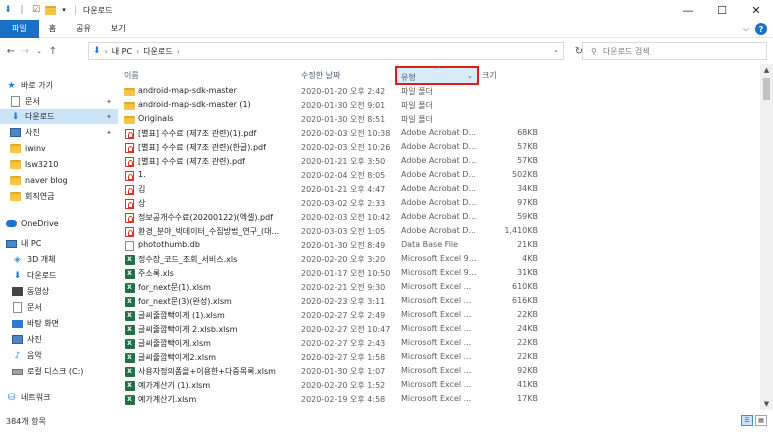  Describe the element at coordinates (218, 343) in the screenshot. I see `file-name: 글씨줄깜빡이게.xlsm` at that location.